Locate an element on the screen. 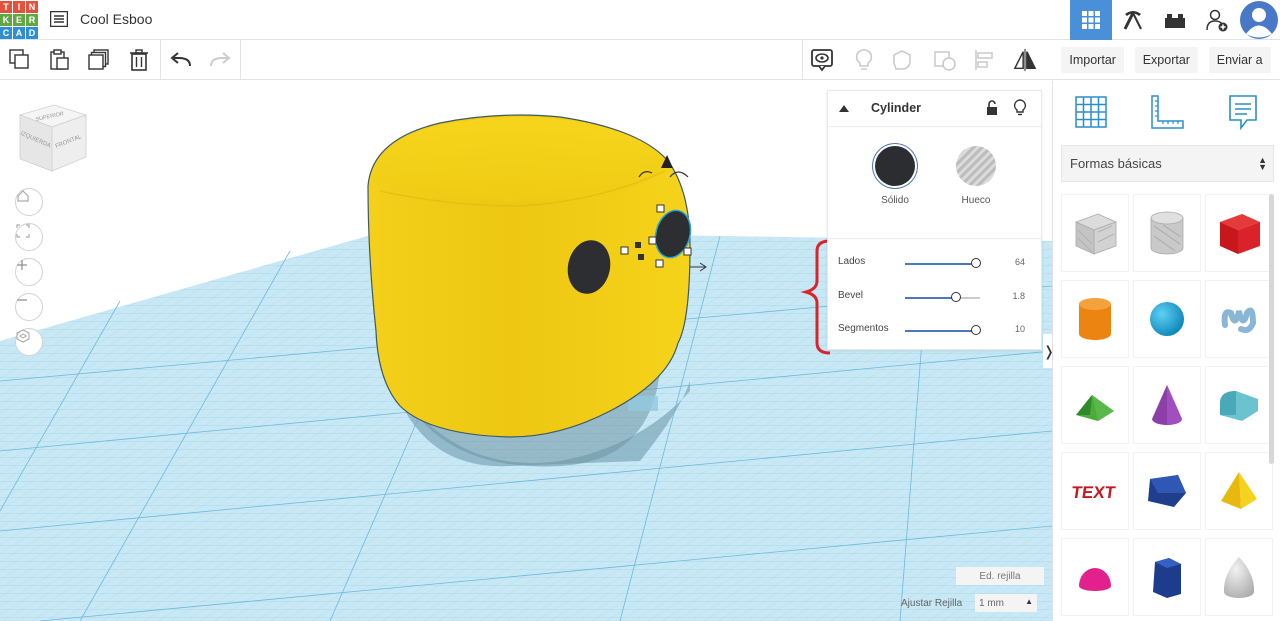  slider-label: Lados is located at coordinates (852, 261).